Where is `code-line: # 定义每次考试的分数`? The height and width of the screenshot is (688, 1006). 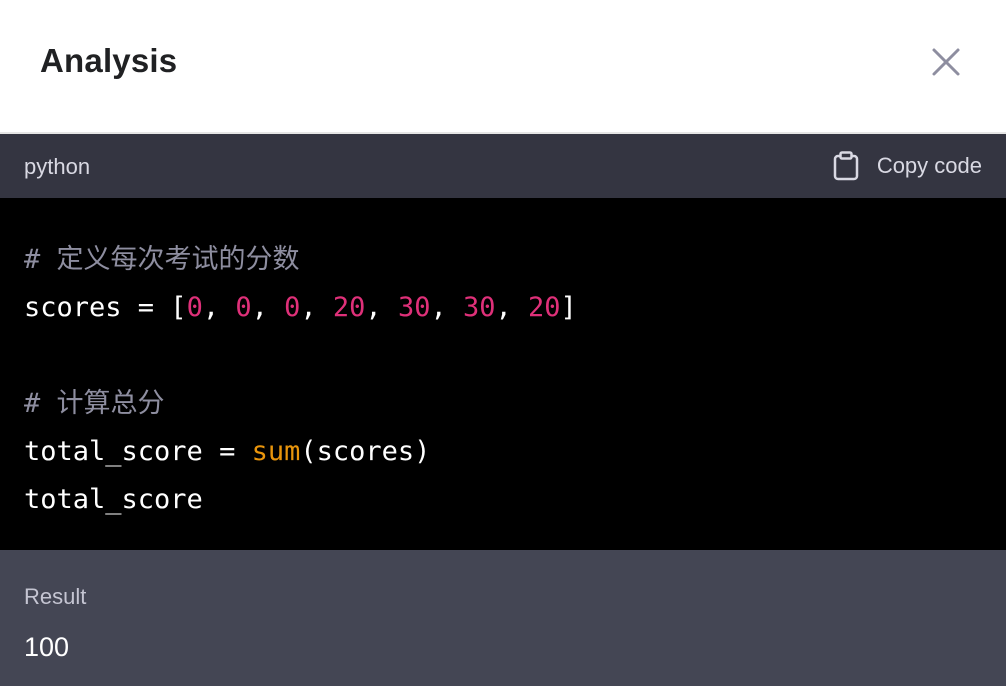 code-line: # 定义每次考试的分数 is located at coordinates (503, 260).